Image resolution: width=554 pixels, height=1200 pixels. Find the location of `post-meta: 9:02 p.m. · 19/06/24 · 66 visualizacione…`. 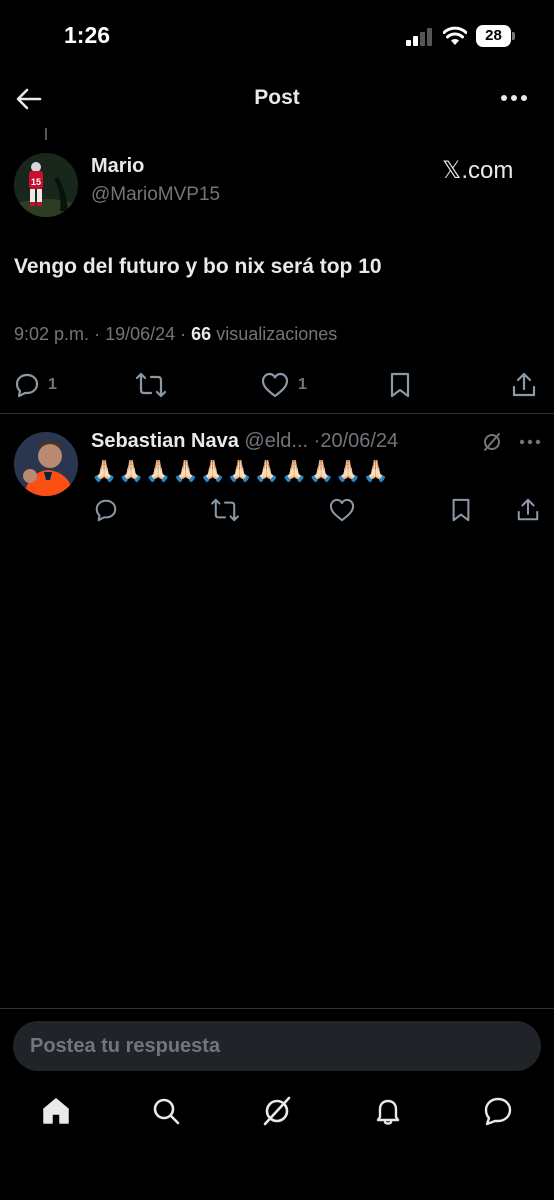

post-meta: 9:02 p.m. · 19/06/24 · 66 visualizacione… is located at coordinates (175, 334).